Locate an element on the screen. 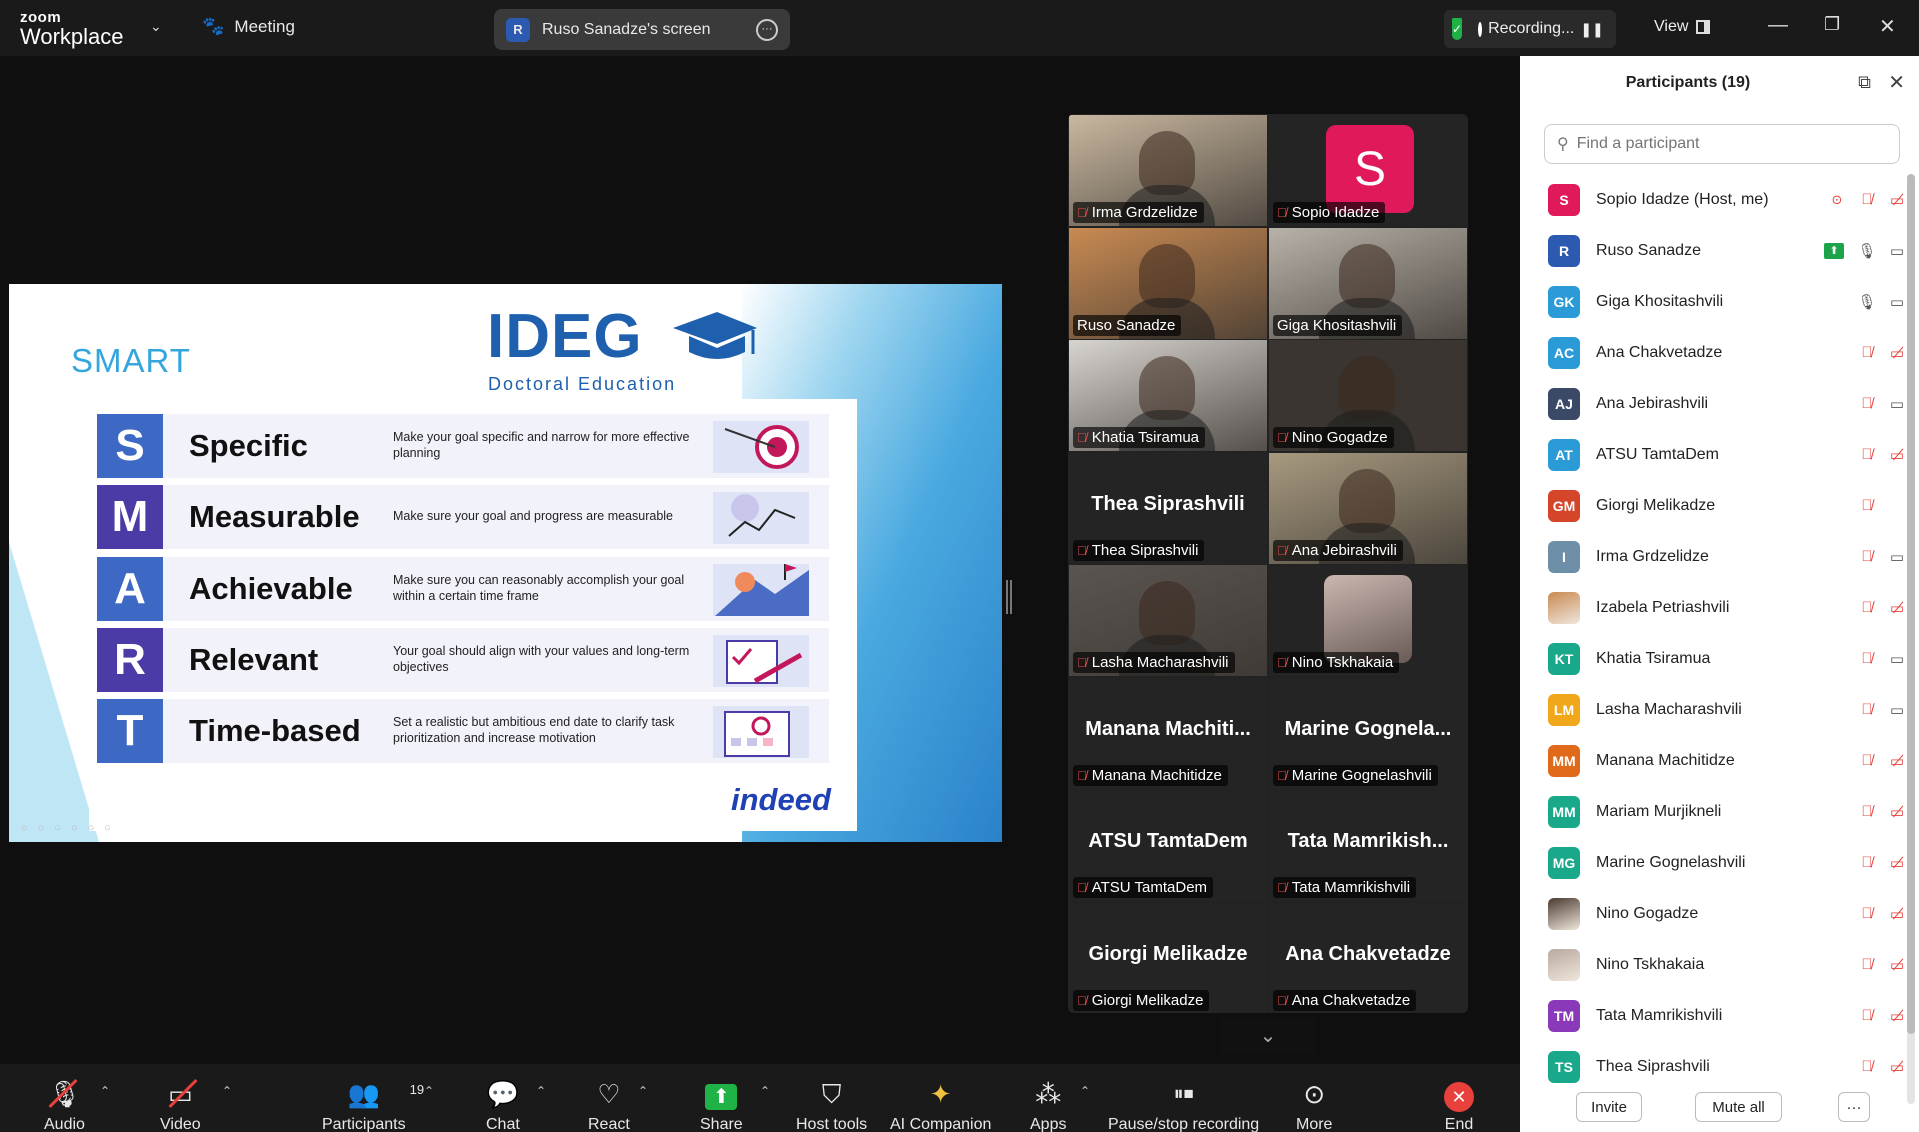  resize-handle is located at coordinates (1009, 597).